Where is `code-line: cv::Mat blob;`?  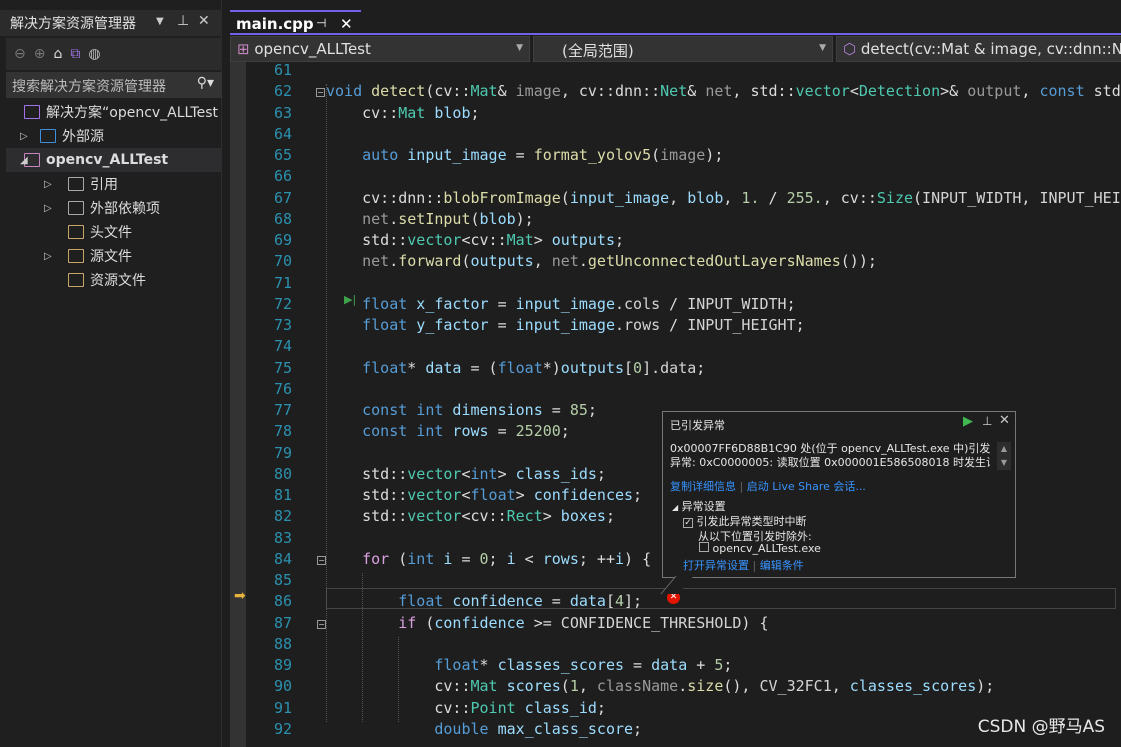 code-line: cv::Mat blob; is located at coordinates (420, 113).